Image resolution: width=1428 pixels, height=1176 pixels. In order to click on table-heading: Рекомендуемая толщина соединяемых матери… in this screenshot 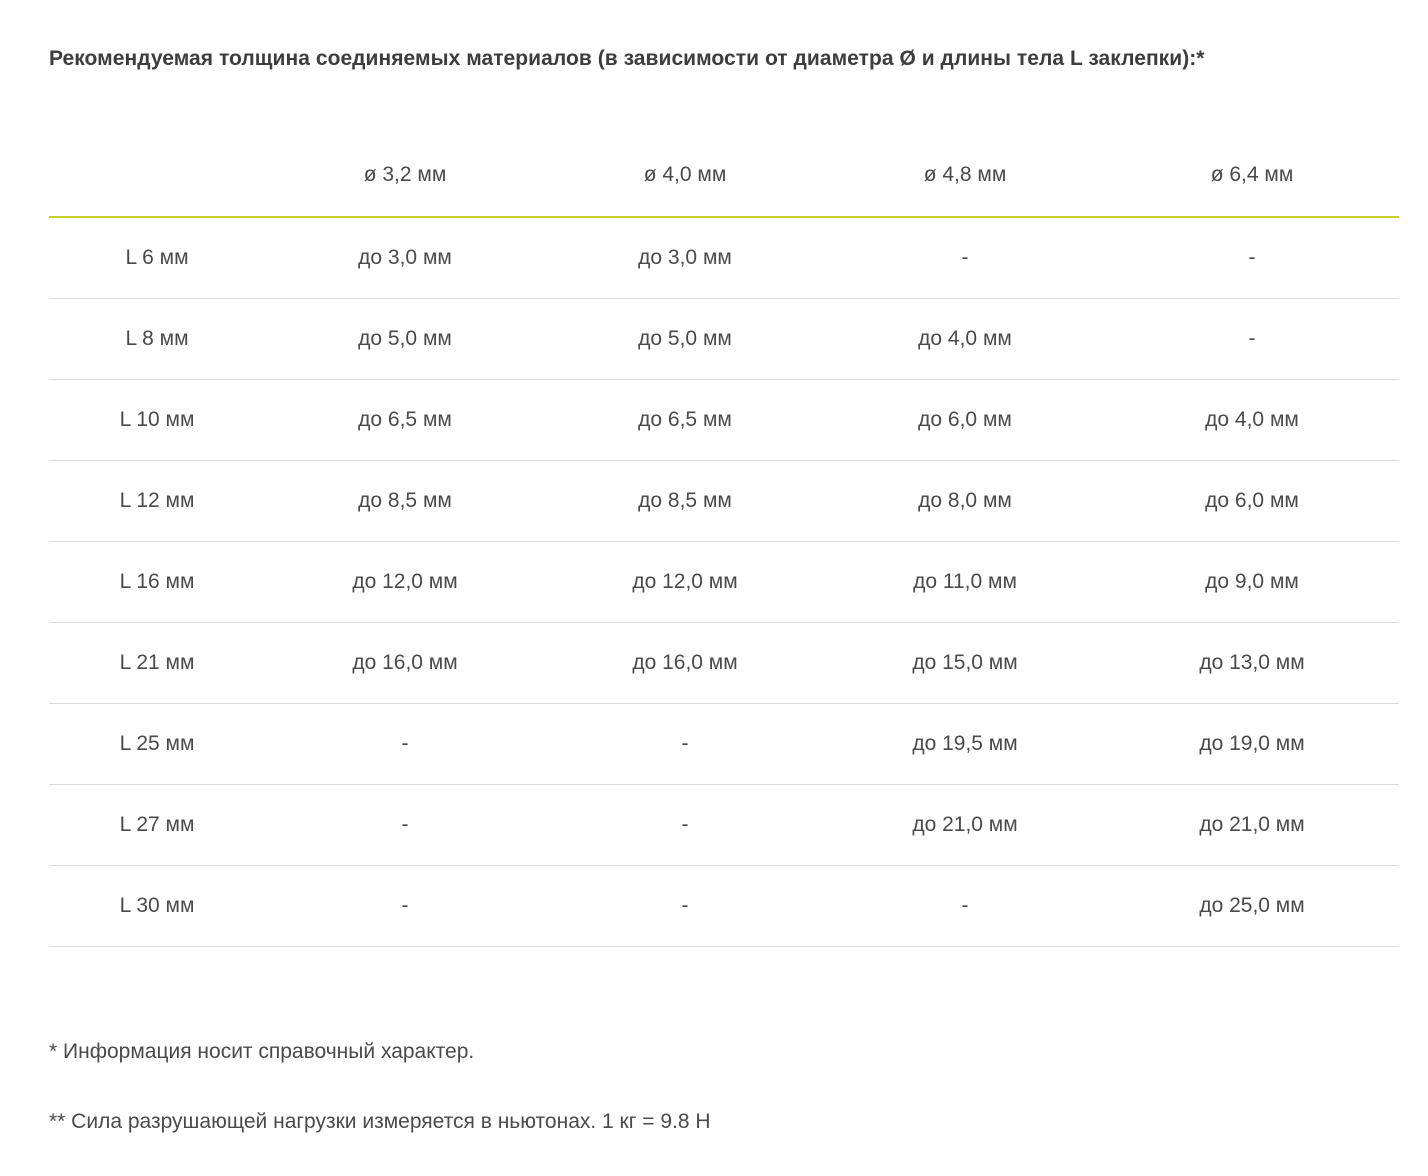, I will do `click(627, 58)`.